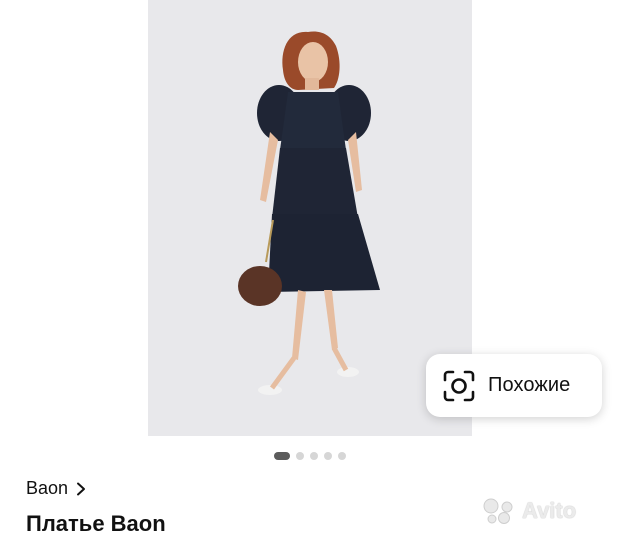 The height and width of the screenshot is (540, 620). Describe the element at coordinates (549, 510) in the screenshot. I see `watermark-text: Avito` at that location.